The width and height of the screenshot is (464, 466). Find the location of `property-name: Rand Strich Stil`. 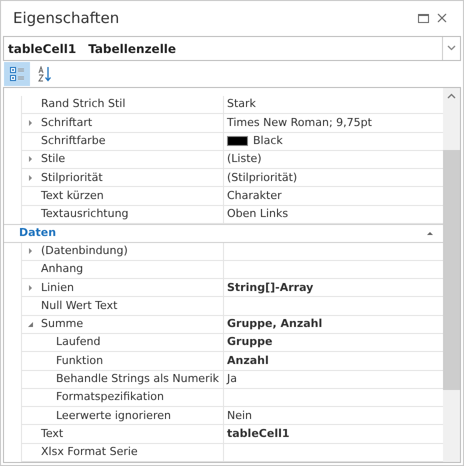

property-name: Rand Strich Stil is located at coordinates (83, 104).